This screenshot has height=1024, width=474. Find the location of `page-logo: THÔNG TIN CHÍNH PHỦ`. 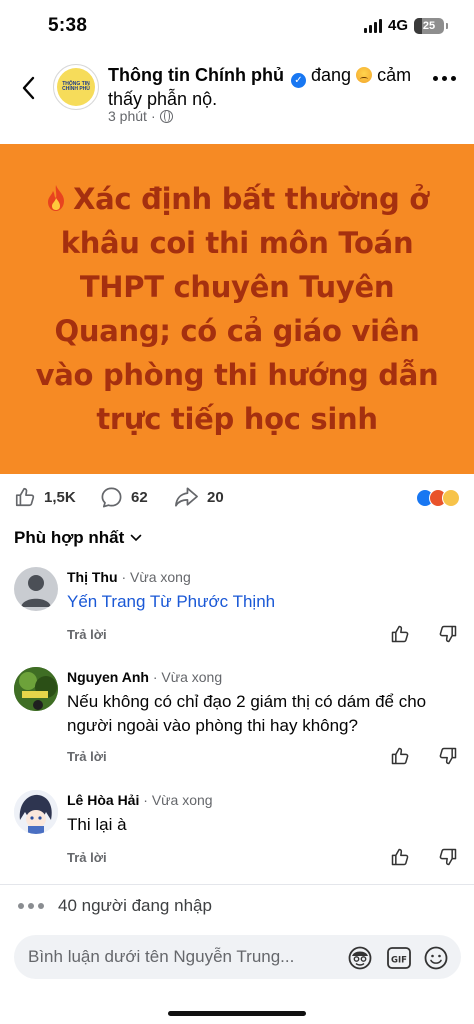

page-logo: THÔNG TIN CHÍNH PHỦ is located at coordinates (76, 87).